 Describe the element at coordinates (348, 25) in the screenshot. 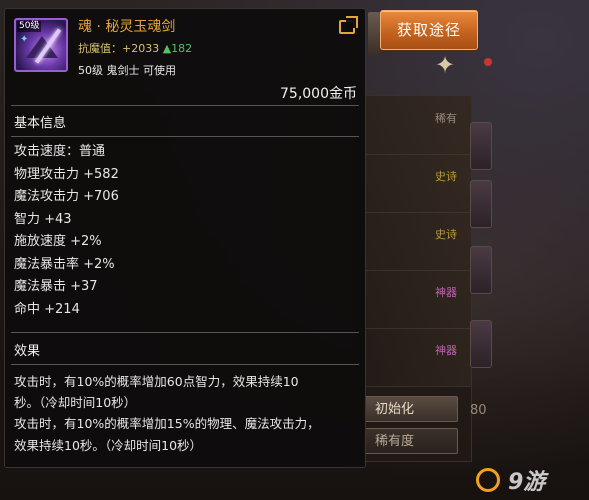

I see `share-icon` at that location.